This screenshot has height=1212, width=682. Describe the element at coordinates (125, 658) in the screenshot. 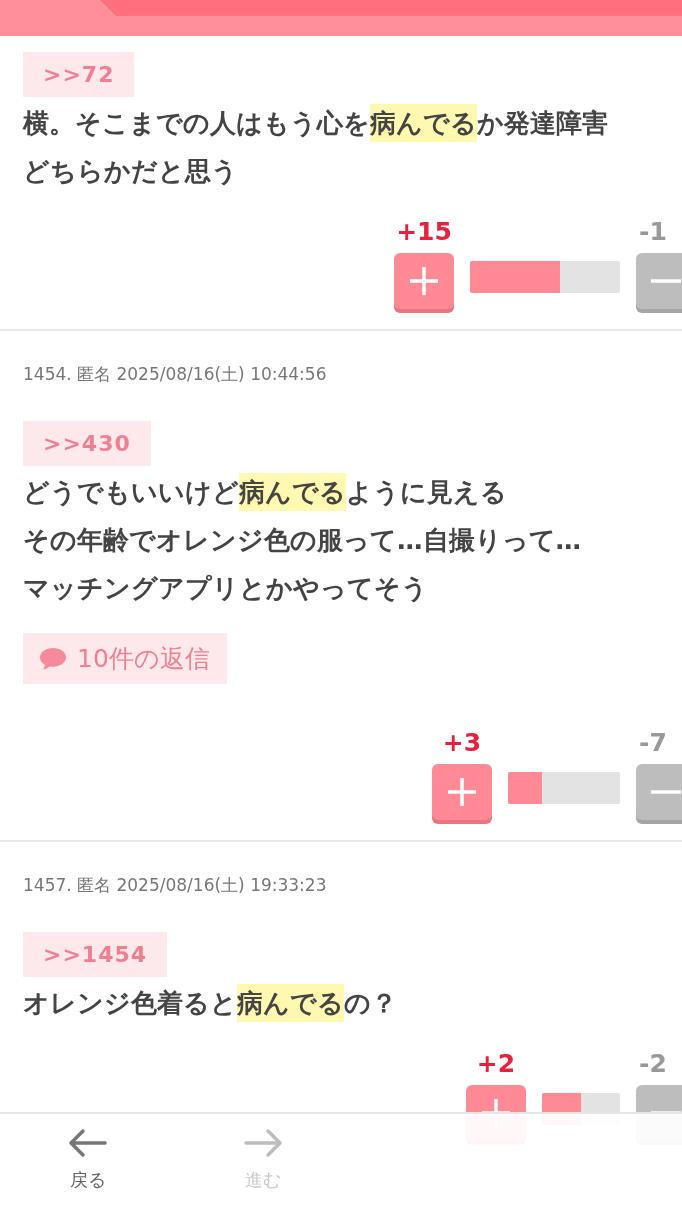

I see `replies-button: 10件の返信` at that location.